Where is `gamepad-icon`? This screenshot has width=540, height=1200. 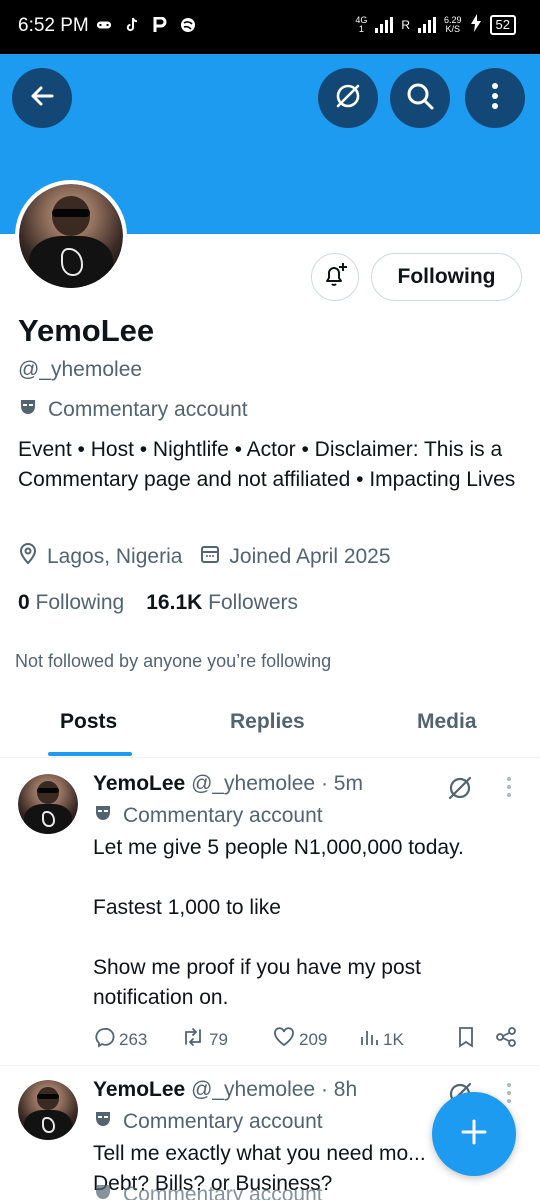 gamepad-icon is located at coordinates (104, 25).